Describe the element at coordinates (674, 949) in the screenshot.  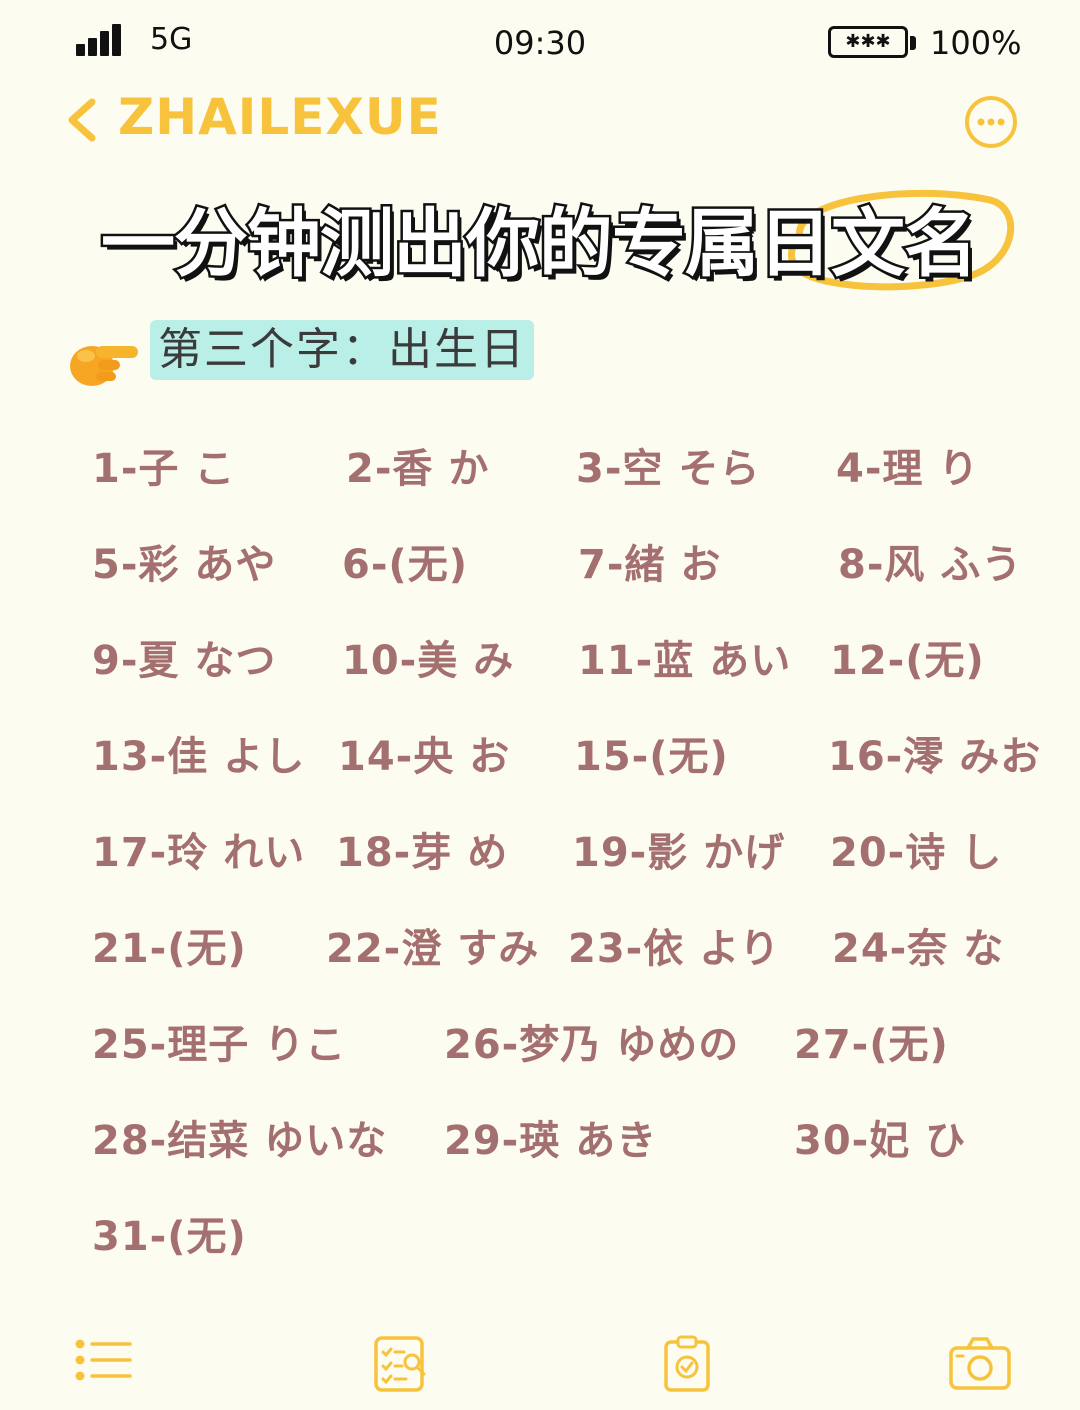
I see `list-item: 23-依 より` at that location.